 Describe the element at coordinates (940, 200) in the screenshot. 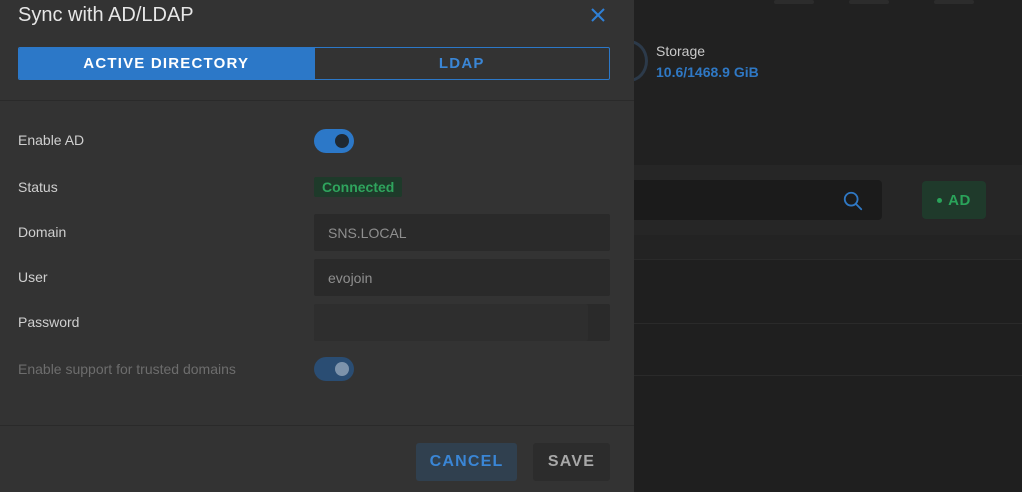

I see `status-dot-icon` at that location.